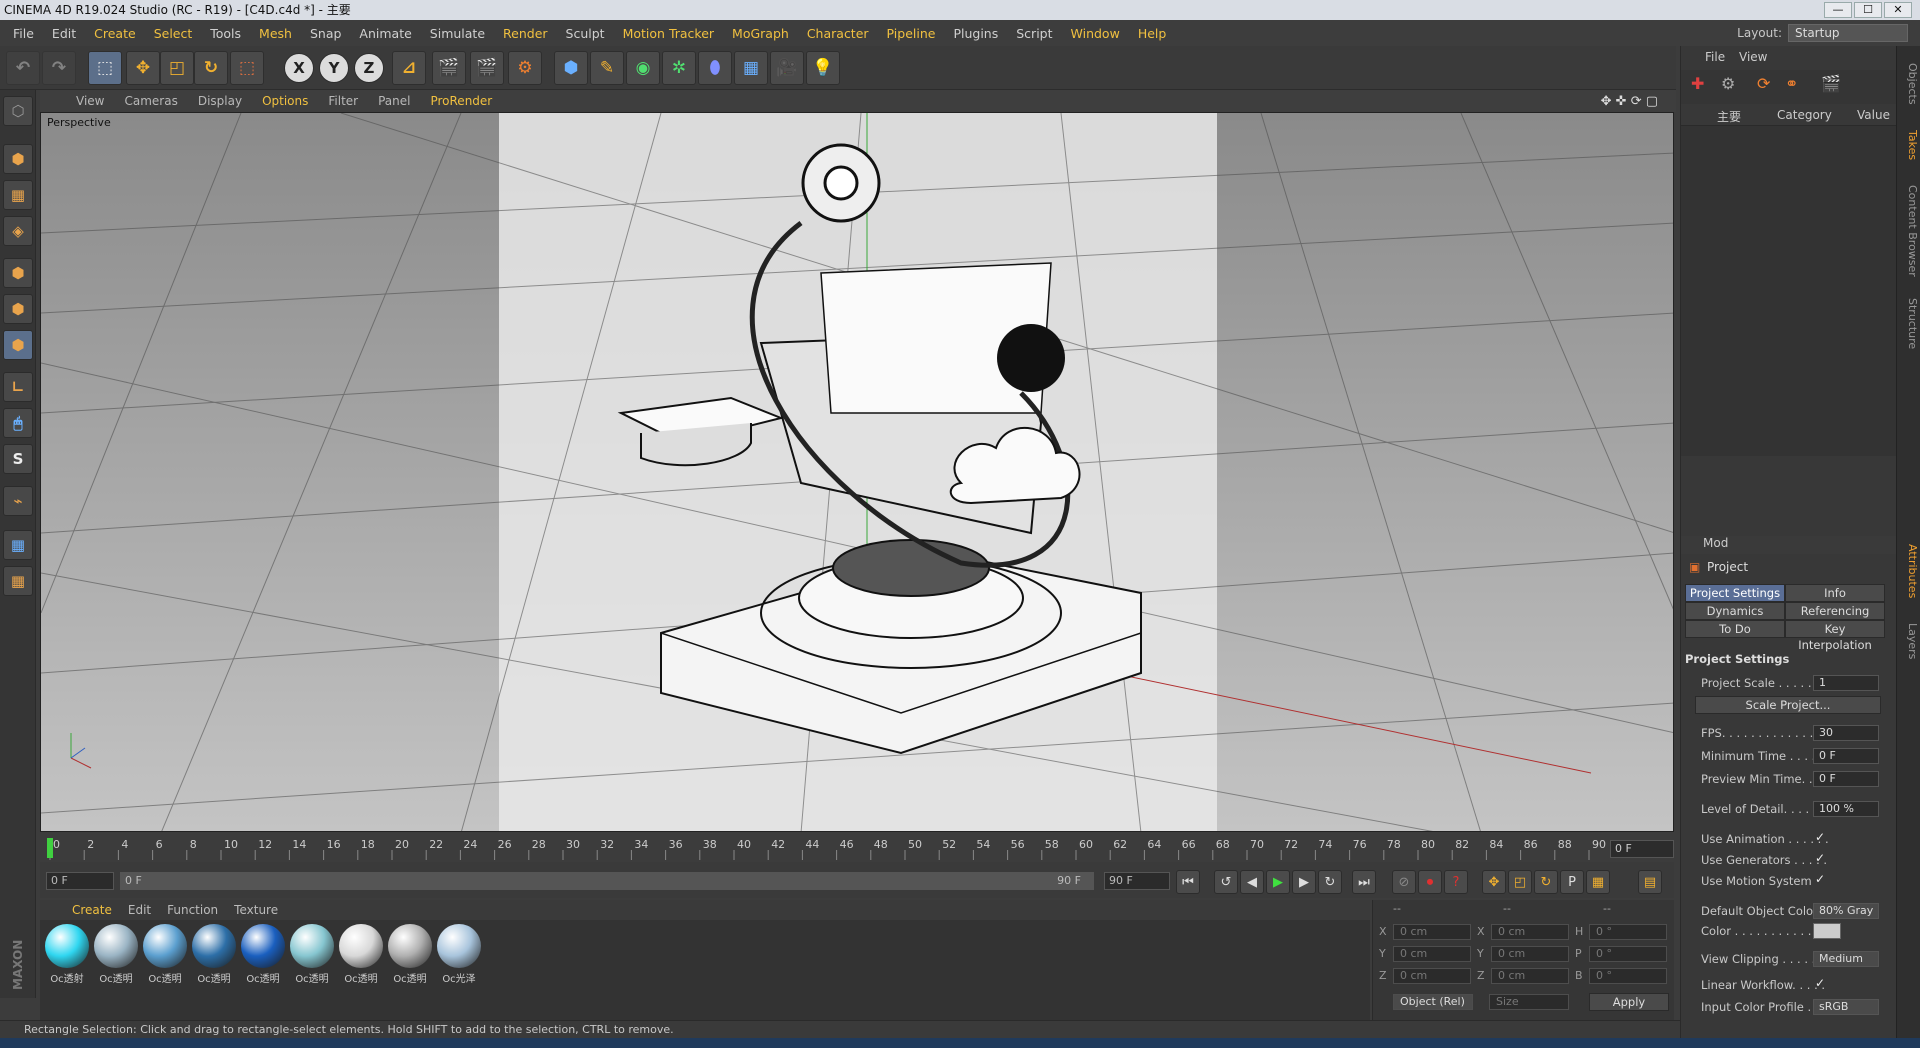  What do you see at coordinates (247, 68) in the screenshot?
I see `recent-tools-icon: ⬚` at bounding box center [247, 68].